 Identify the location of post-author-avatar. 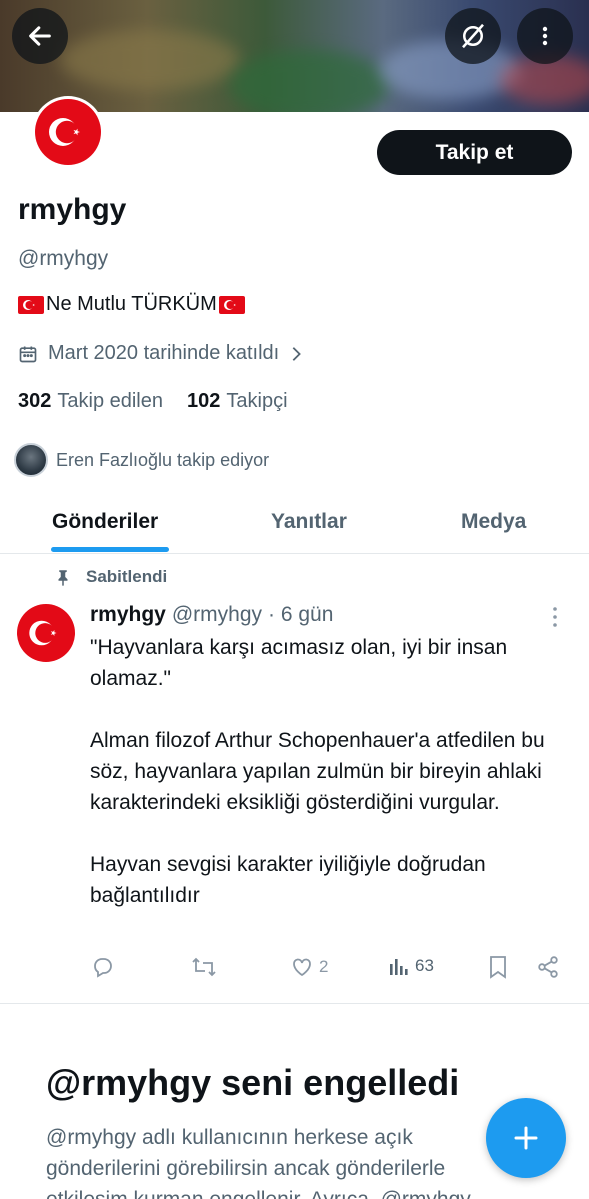
(46, 633).